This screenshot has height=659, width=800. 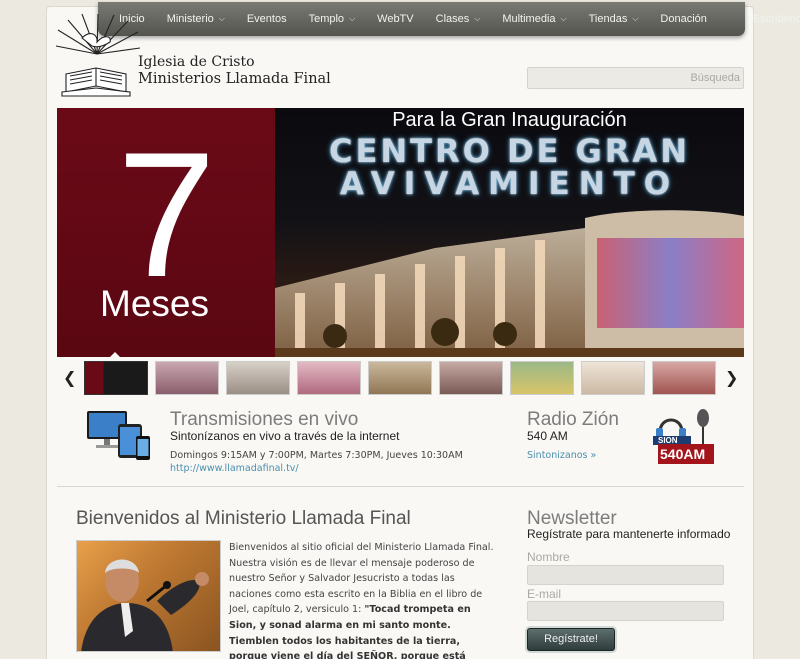 What do you see at coordinates (243, 518) in the screenshot?
I see `welcome-title: Bienvenidos al Ministerio Llamada Final` at bounding box center [243, 518].